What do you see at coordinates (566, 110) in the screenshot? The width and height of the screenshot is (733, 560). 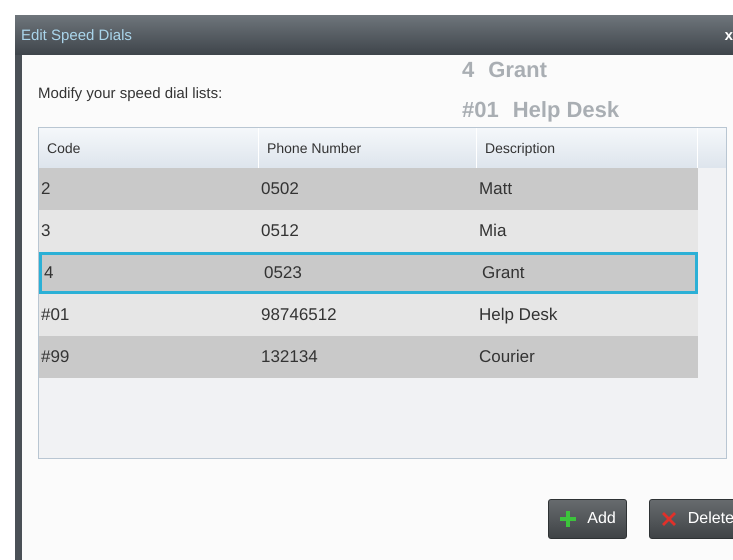 I see `background-name: Help Desk` at bounding box center [566, 110].